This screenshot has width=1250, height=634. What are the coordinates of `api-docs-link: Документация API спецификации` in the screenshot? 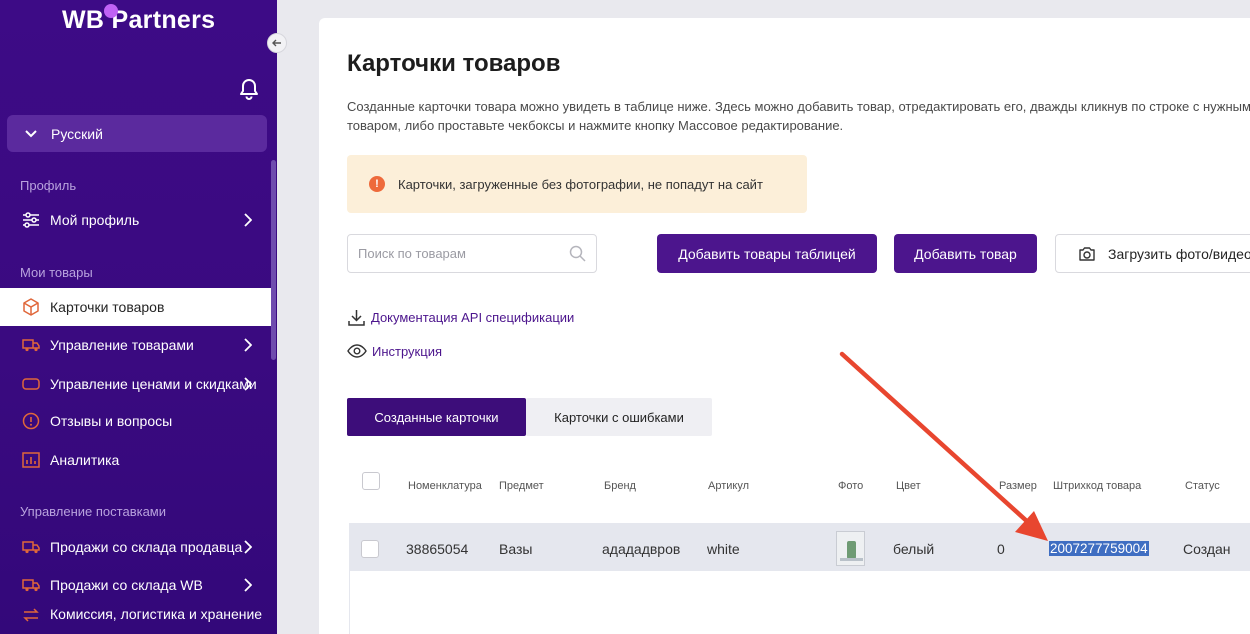 It's located at (460, 317).